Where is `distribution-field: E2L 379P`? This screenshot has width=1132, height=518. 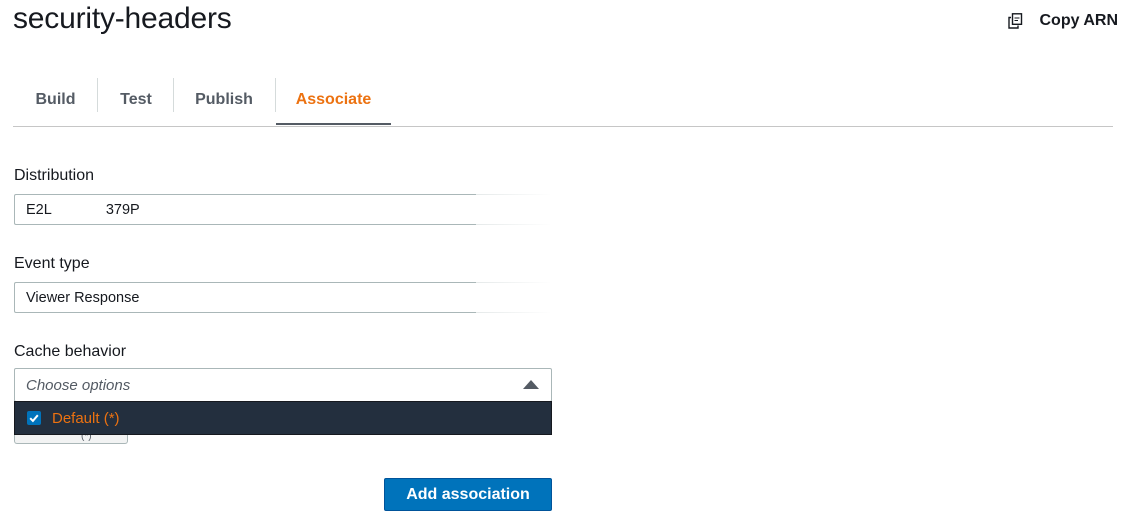 distribution-field: E2L 379P is located at coordinates (282, 209).